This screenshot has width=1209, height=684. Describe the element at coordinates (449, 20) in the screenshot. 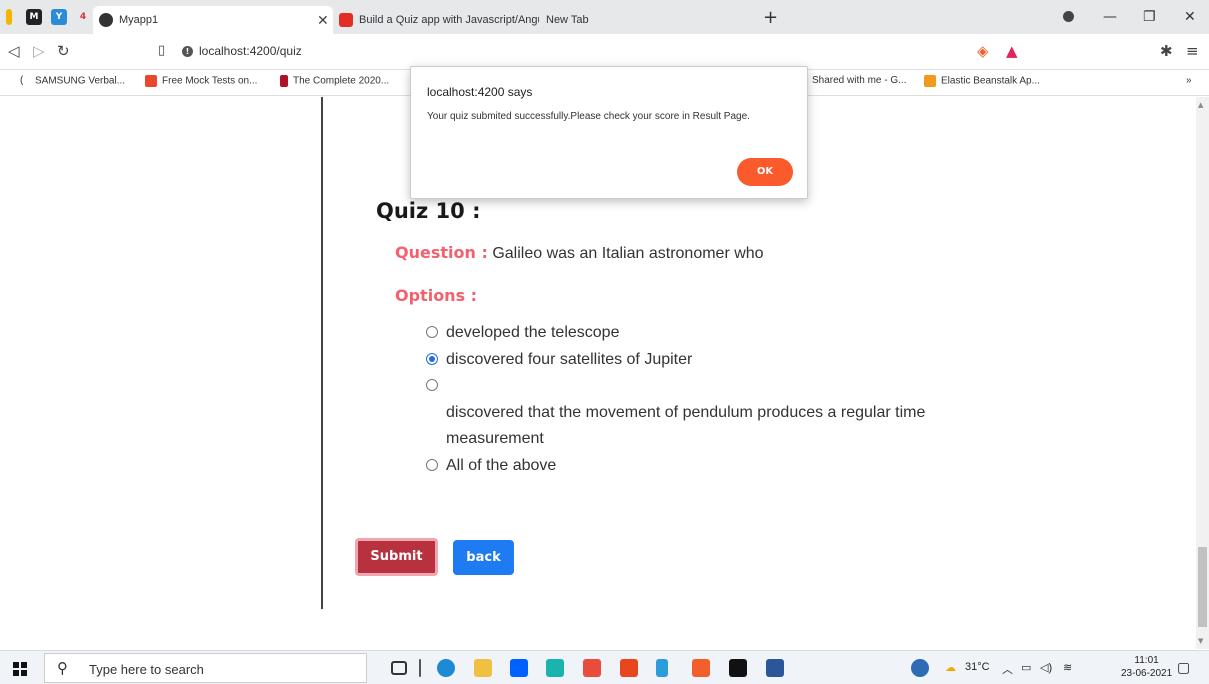

I see `tab-label: Build a Quiz app with Javascript/Angu` at that location.